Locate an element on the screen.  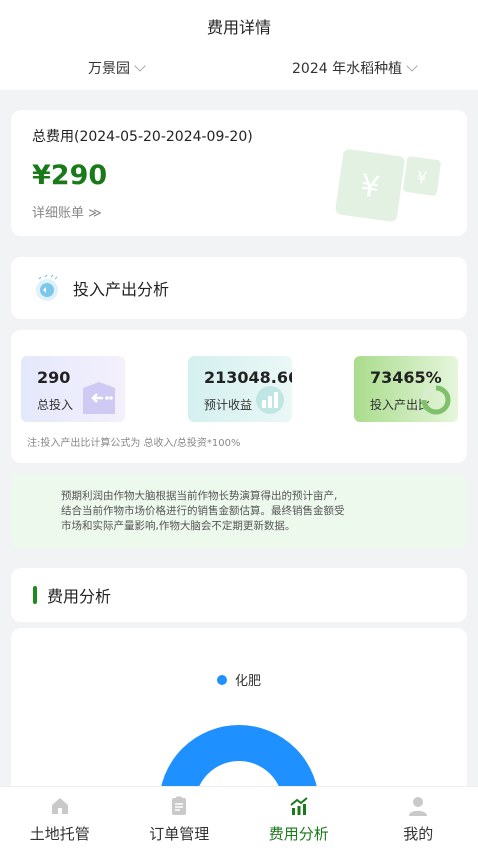
money-bills-icon: ¥ ¥ is located at coordinates (388, 185).